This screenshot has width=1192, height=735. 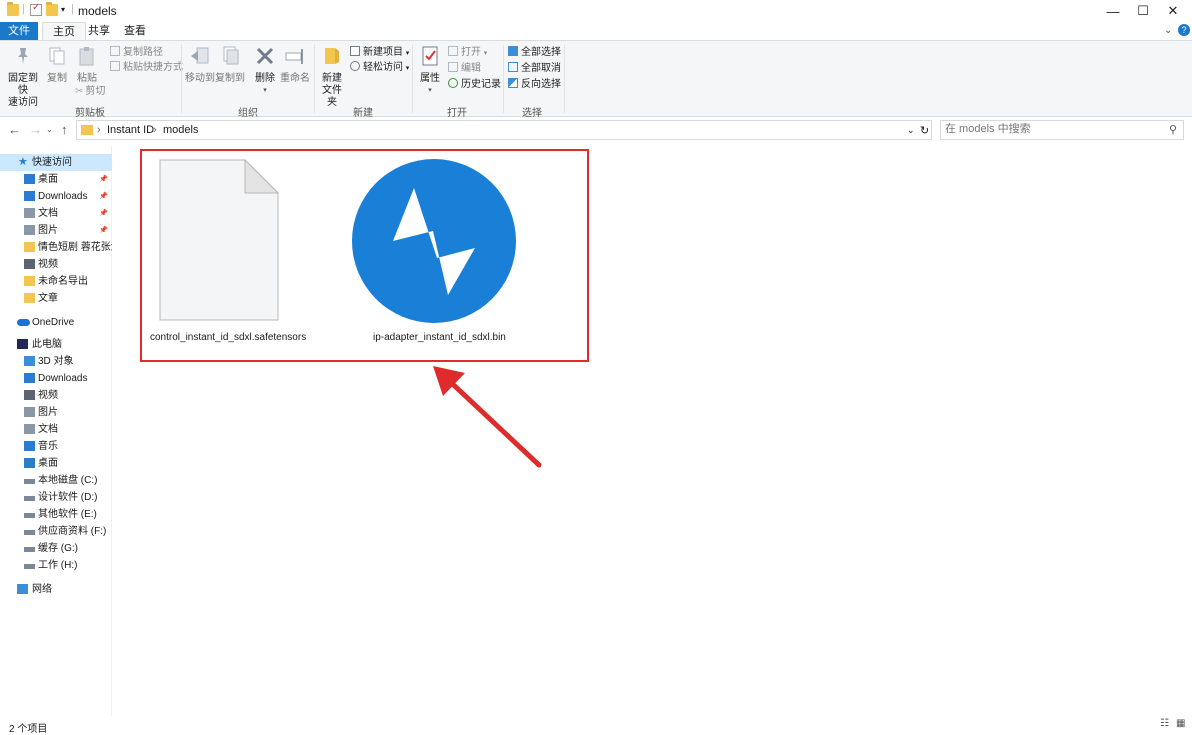 What do you see at coordinates (90, 92) in the screenshot?
I see `cut-button: ✂ 剪切` at bounding box center [90, 92].